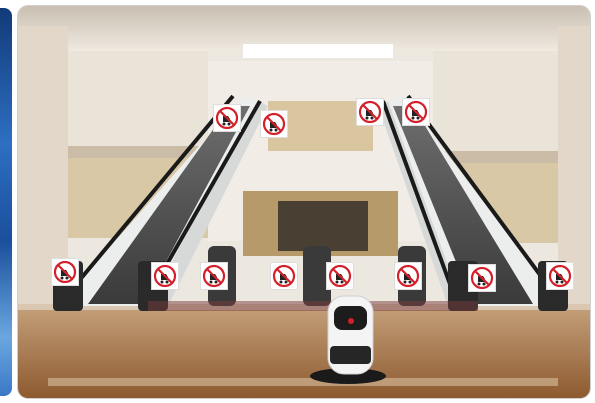  Describe the element at coordinates (6, 202) in the screenshot. I see `adjacent-photo-edge` at that location.